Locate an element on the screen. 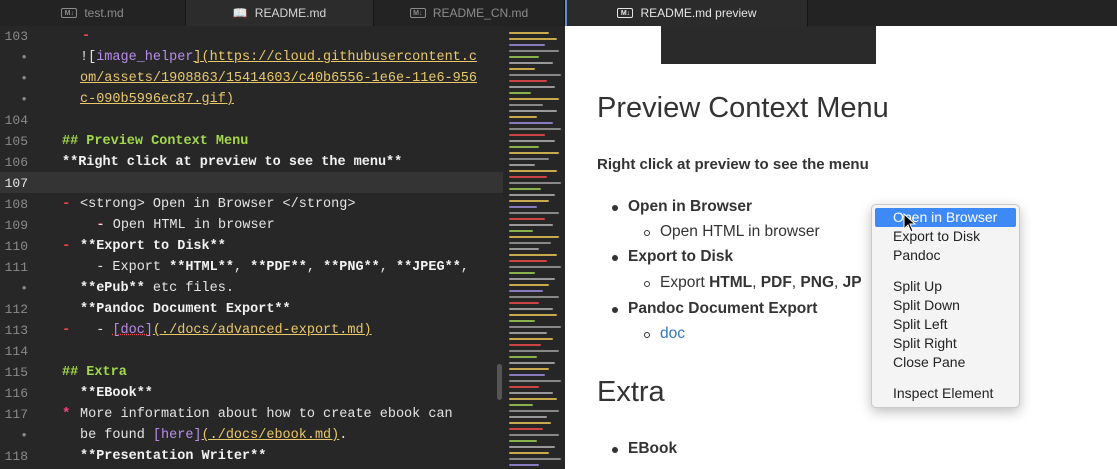 The width and height of the screenshot is (1117, 469). code-line: be found [here](./docs/ebook.md). is located at coordinates (214, 435).